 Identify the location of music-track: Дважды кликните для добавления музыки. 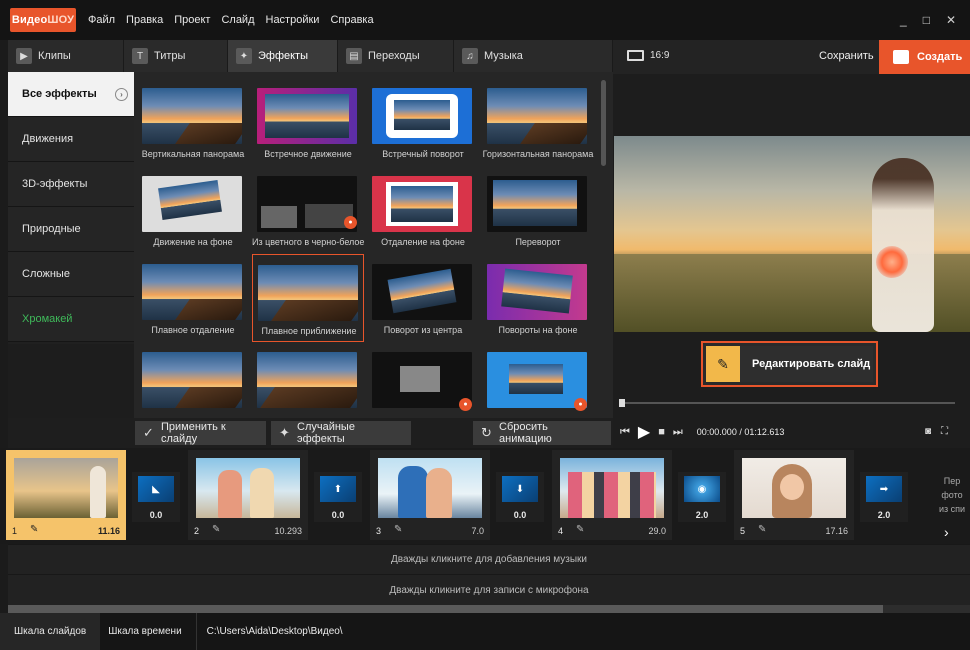
(489, 559).